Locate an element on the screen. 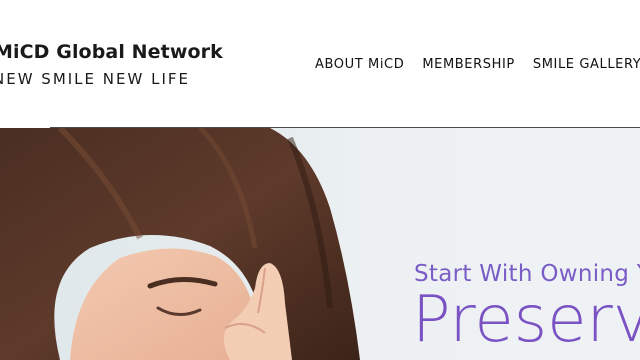 The height and width of the screenshot is (360, 640). brand-tagline: NEW SMILE NEW LIFE is located at coordinates (95, 79).